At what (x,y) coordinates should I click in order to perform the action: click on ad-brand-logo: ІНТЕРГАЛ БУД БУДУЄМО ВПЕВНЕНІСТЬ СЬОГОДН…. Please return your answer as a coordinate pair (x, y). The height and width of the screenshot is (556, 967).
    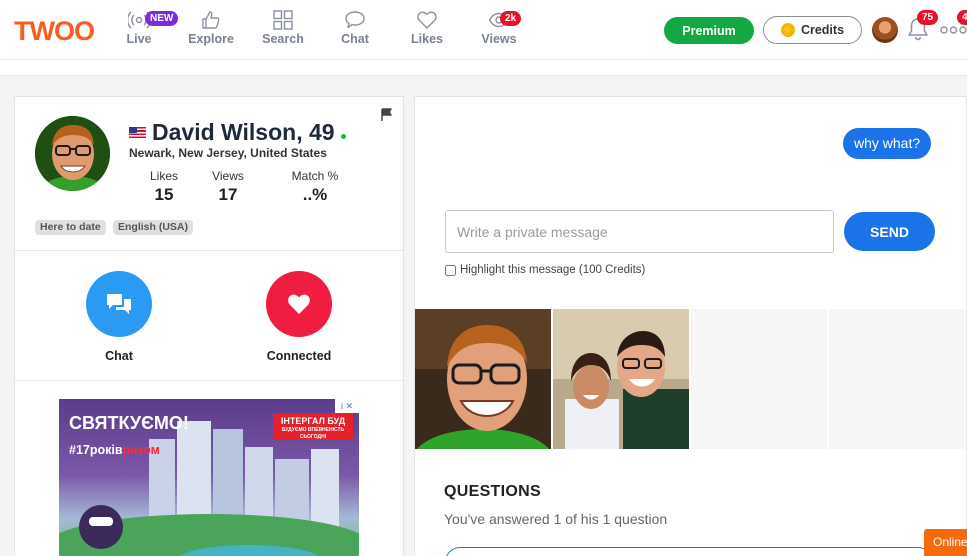
    Looking at the image, I should click on (313, 426).